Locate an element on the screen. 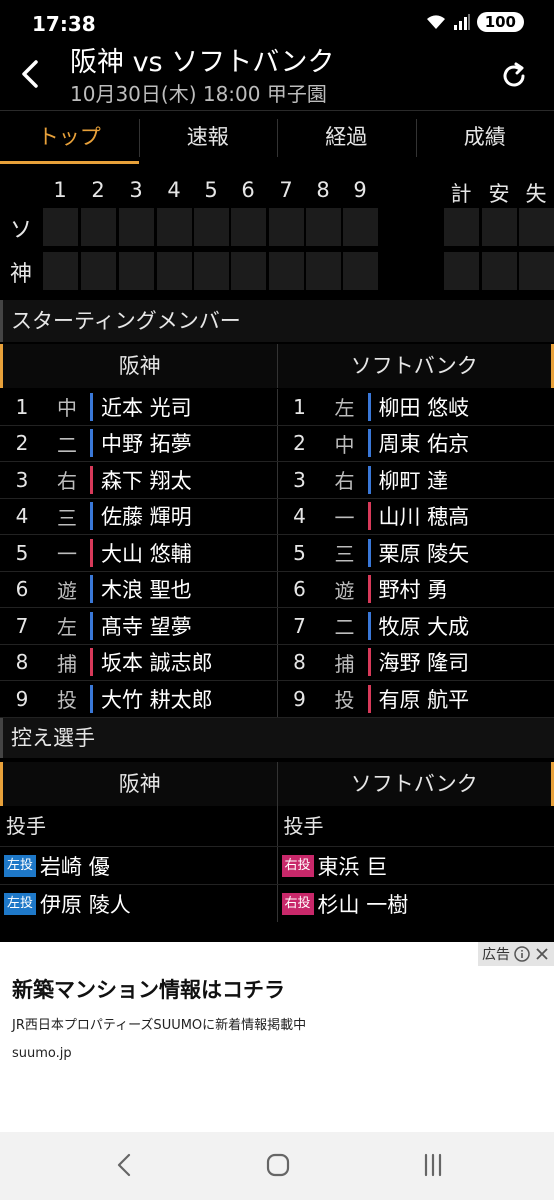 The width and height of the screenshot is (554, 1200). status-icons: 100 is located at coordinates (474, 22).